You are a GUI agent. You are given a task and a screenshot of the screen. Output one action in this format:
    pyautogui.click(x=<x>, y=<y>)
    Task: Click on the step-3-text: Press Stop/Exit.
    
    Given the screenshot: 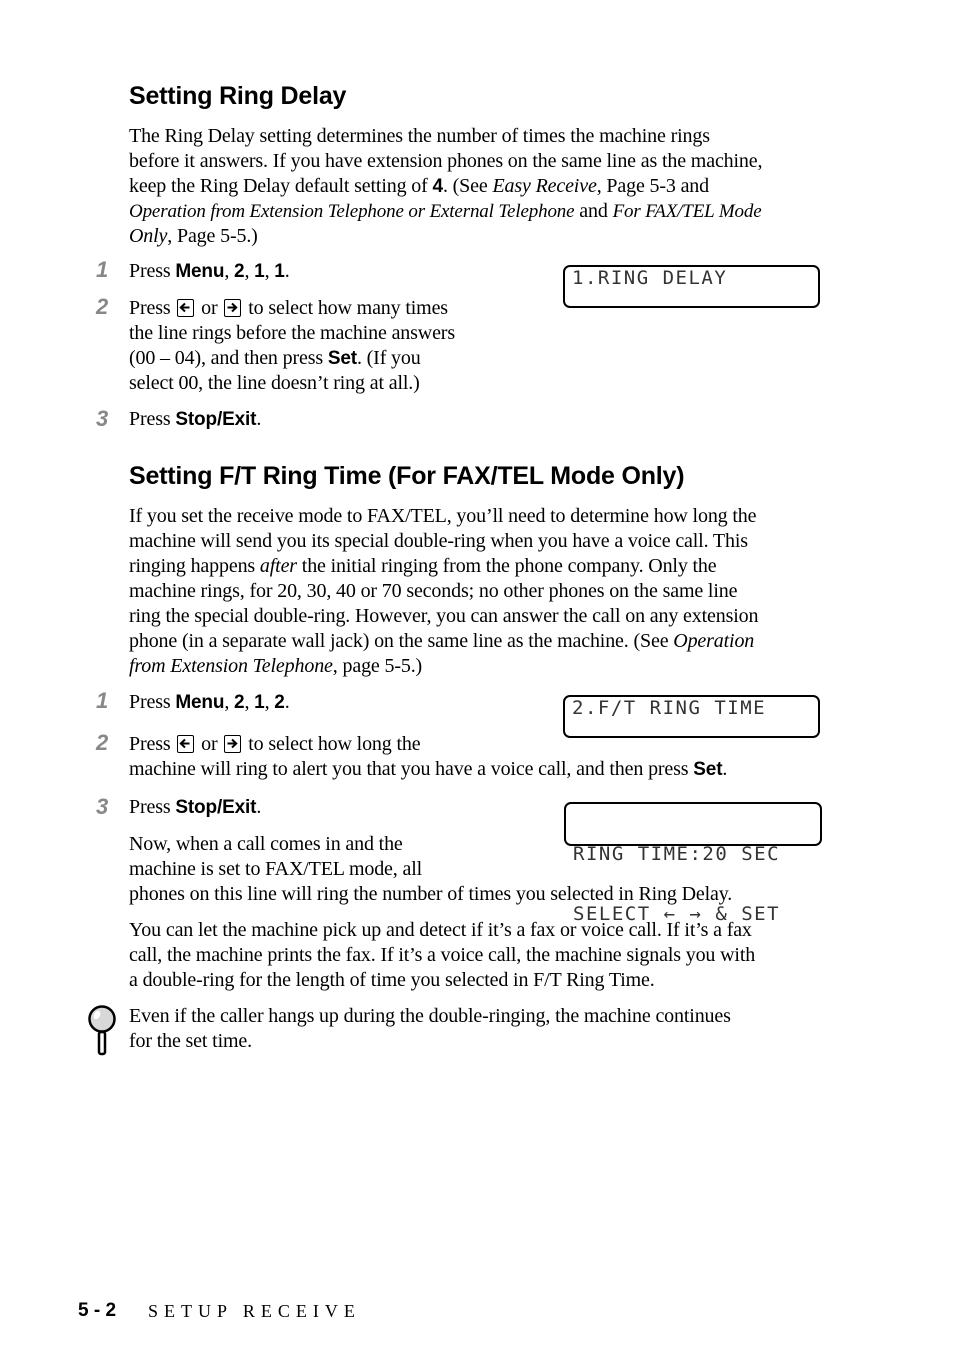 What is the action you would take?
    pyautogui.click(x=479, y=419)
    